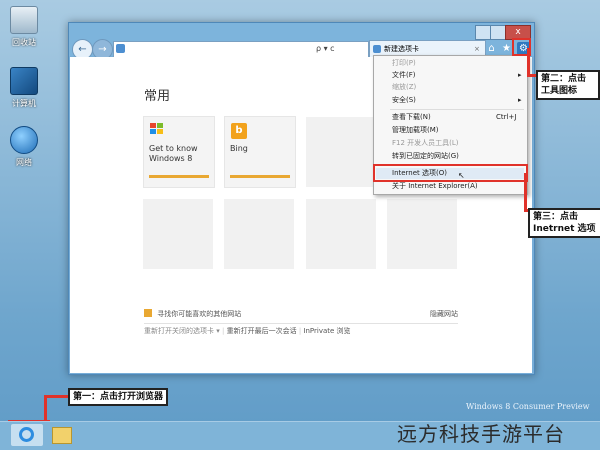 Image resolution: width=600 pixels, height=450 pixels. I want to click on ie-taskbar-icon, so click(27, 435).